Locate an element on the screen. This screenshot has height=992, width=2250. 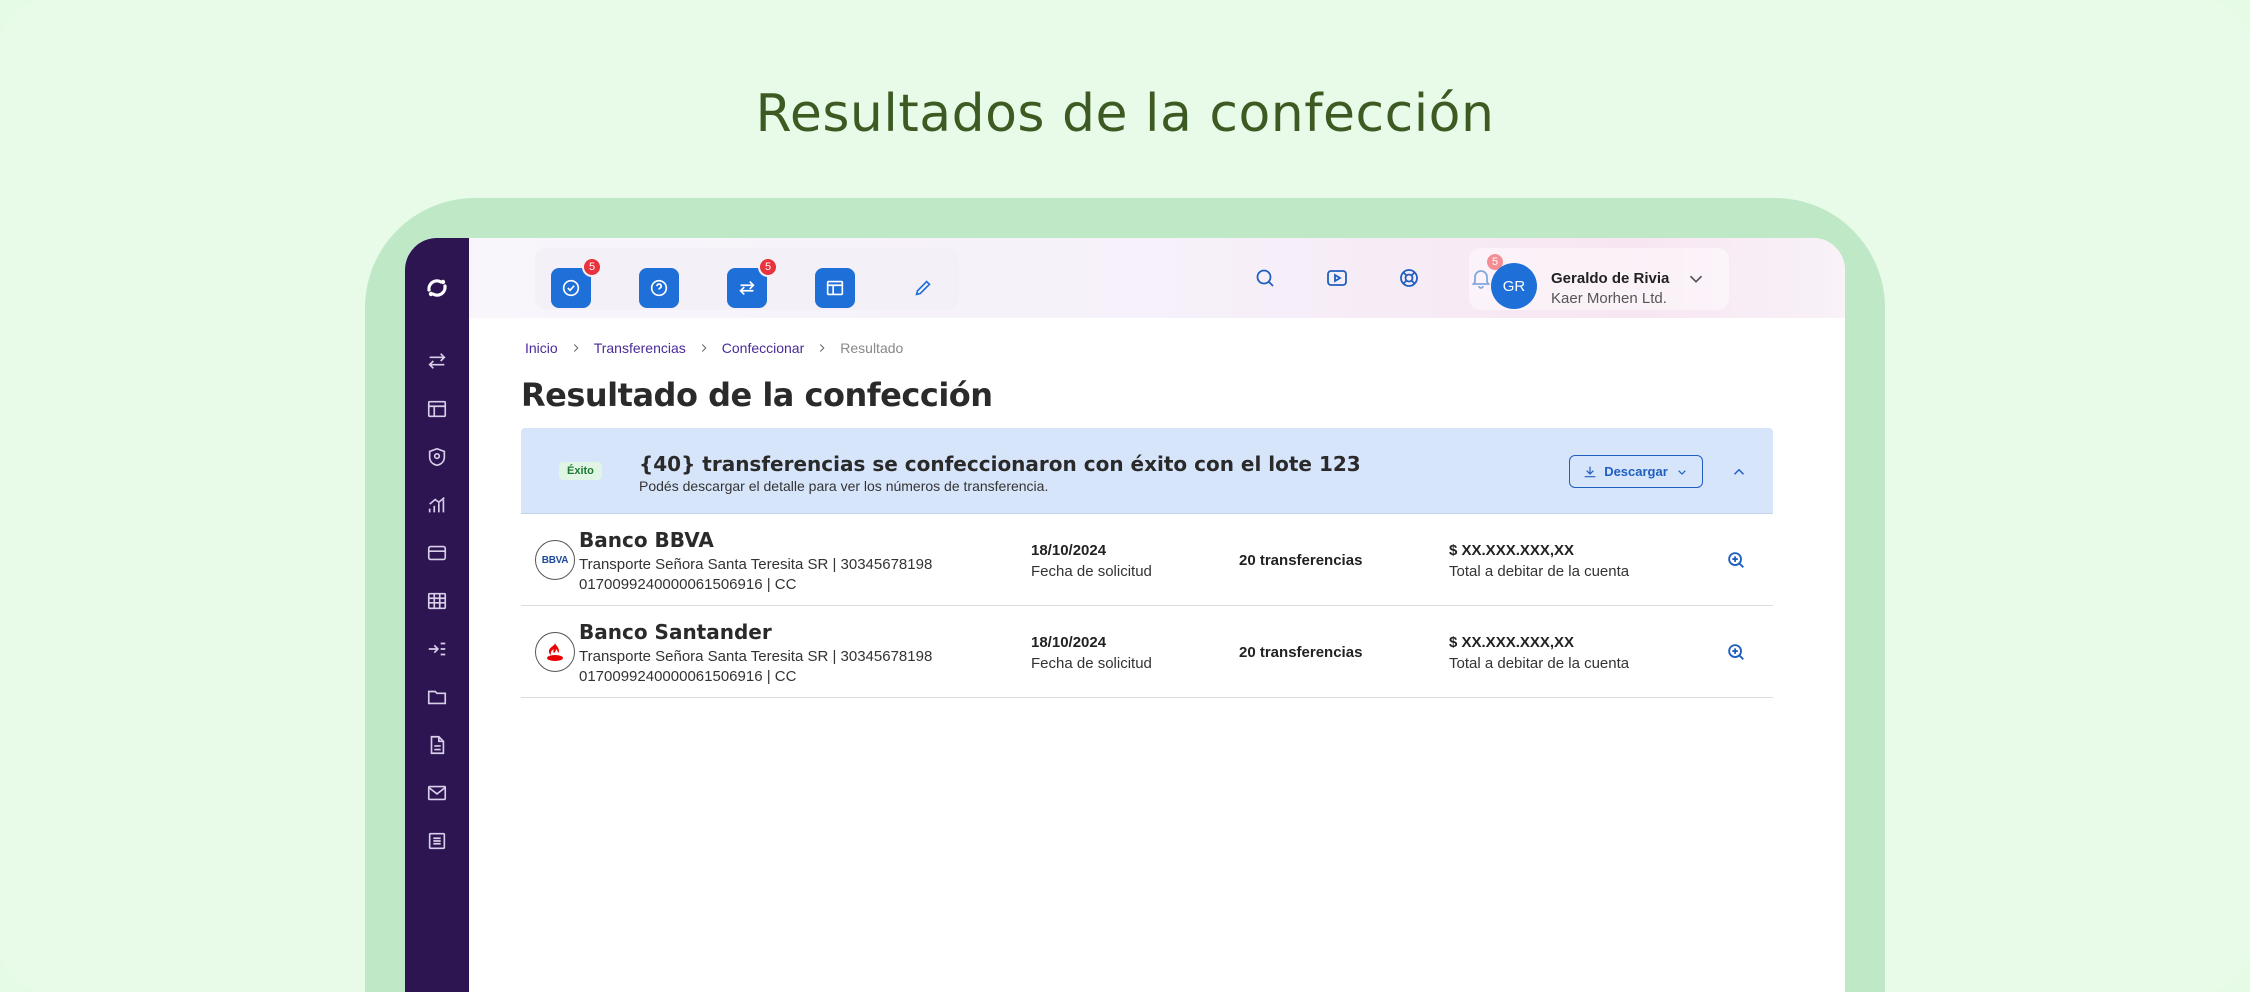
table-icon is located at coordinates (437, 601).